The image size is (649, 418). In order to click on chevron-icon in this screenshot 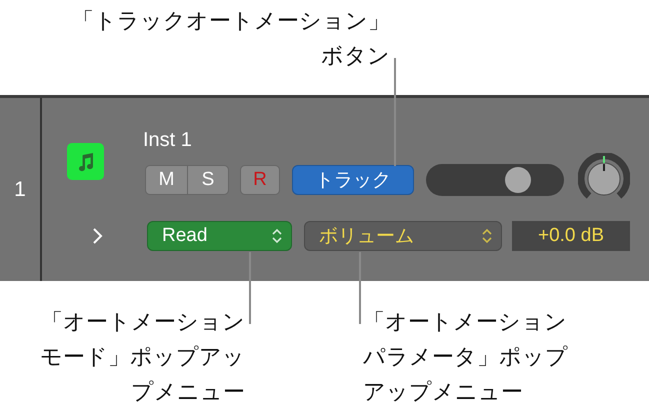, I will do `click(97, 236)`.